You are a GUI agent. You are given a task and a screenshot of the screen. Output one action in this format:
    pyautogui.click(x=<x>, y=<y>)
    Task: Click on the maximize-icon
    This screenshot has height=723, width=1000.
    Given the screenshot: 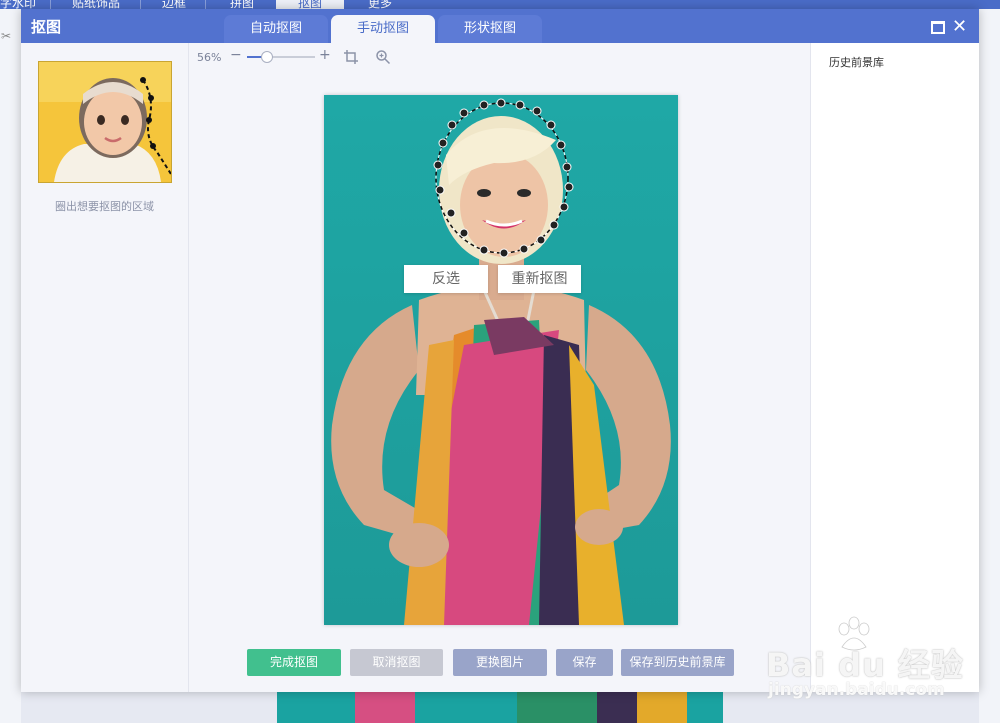 What is the action you would take?
    pyautogui.click(x=938, y=27)
    